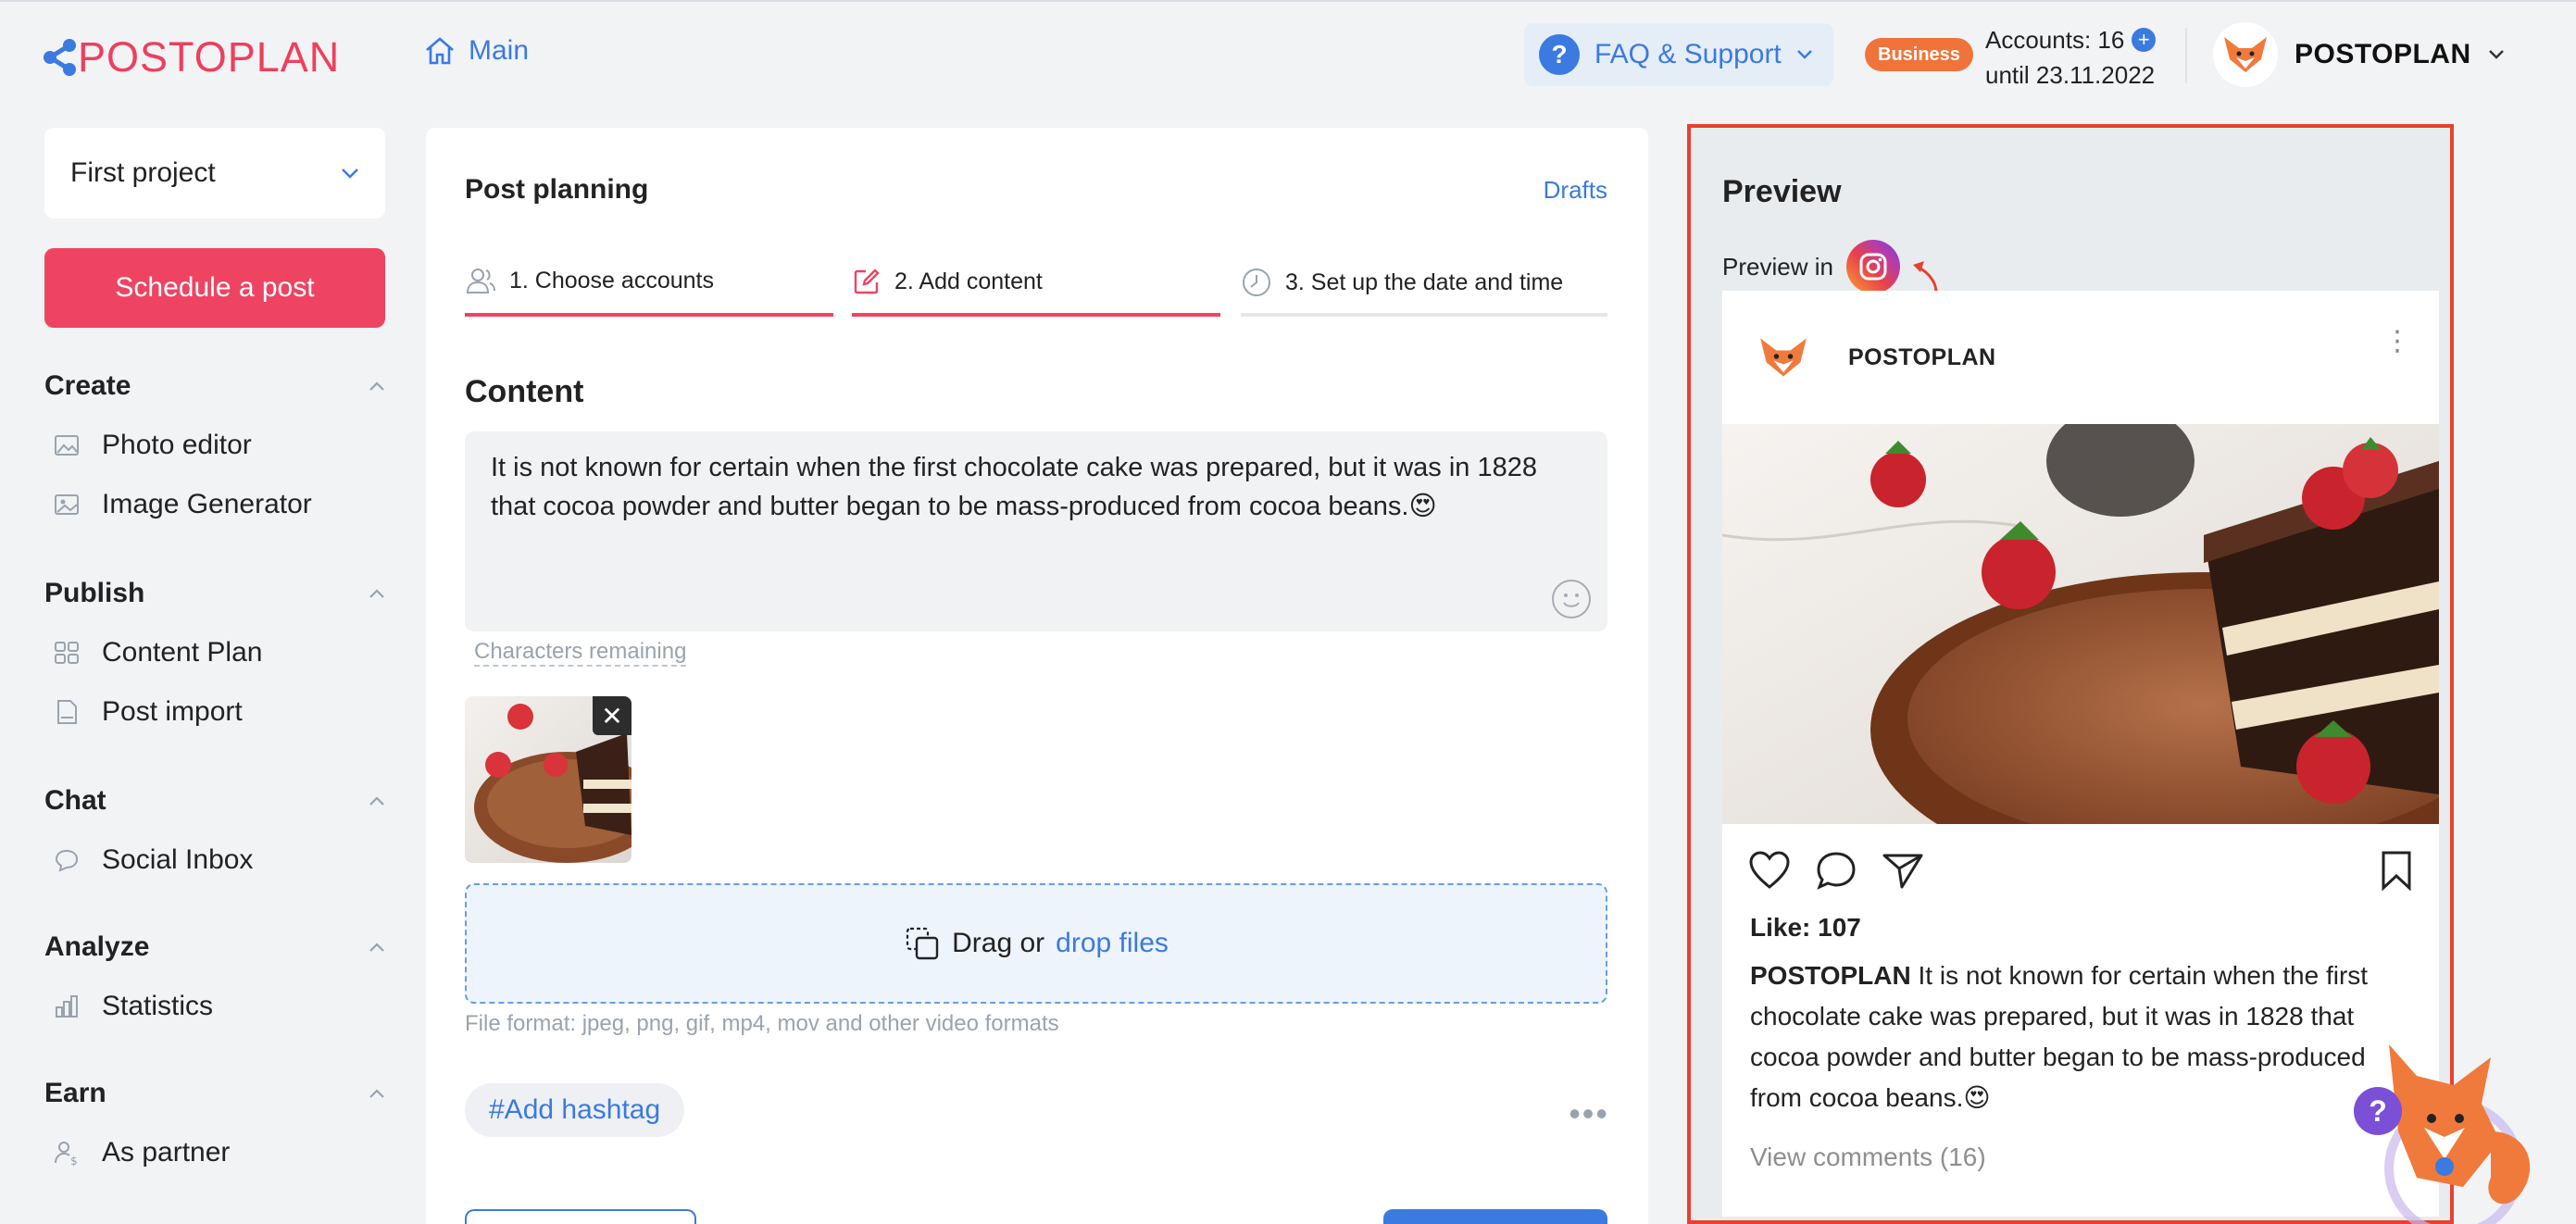  What do you see at coordinates (1782, 191) in the screenshot?
I see `preview-title: Preview` at bounding box center [1782, 191].